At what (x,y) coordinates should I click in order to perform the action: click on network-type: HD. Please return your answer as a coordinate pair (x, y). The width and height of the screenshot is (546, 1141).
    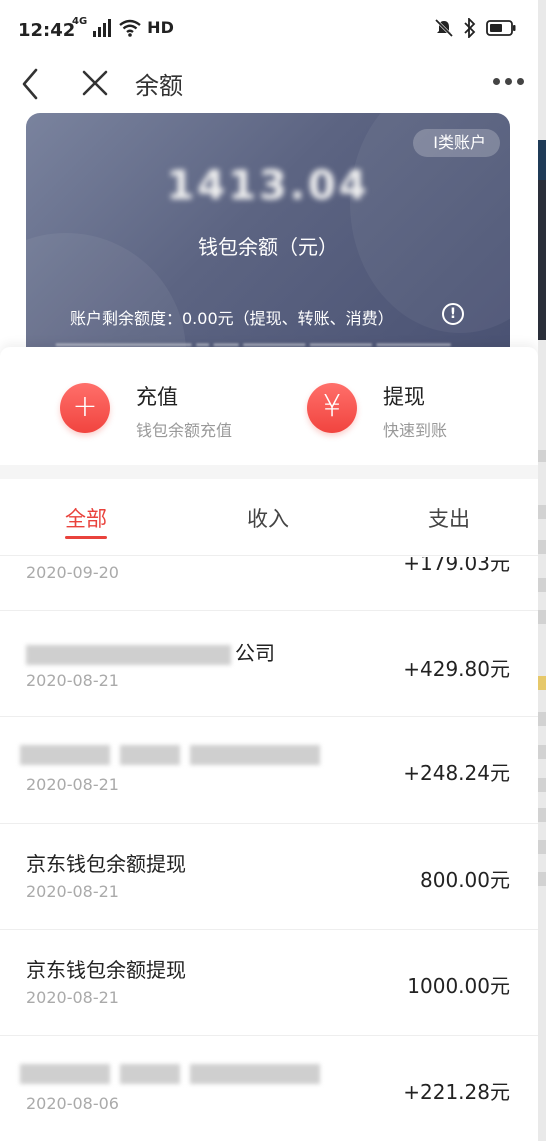
    Looking at the image, I should click on (160, 27).